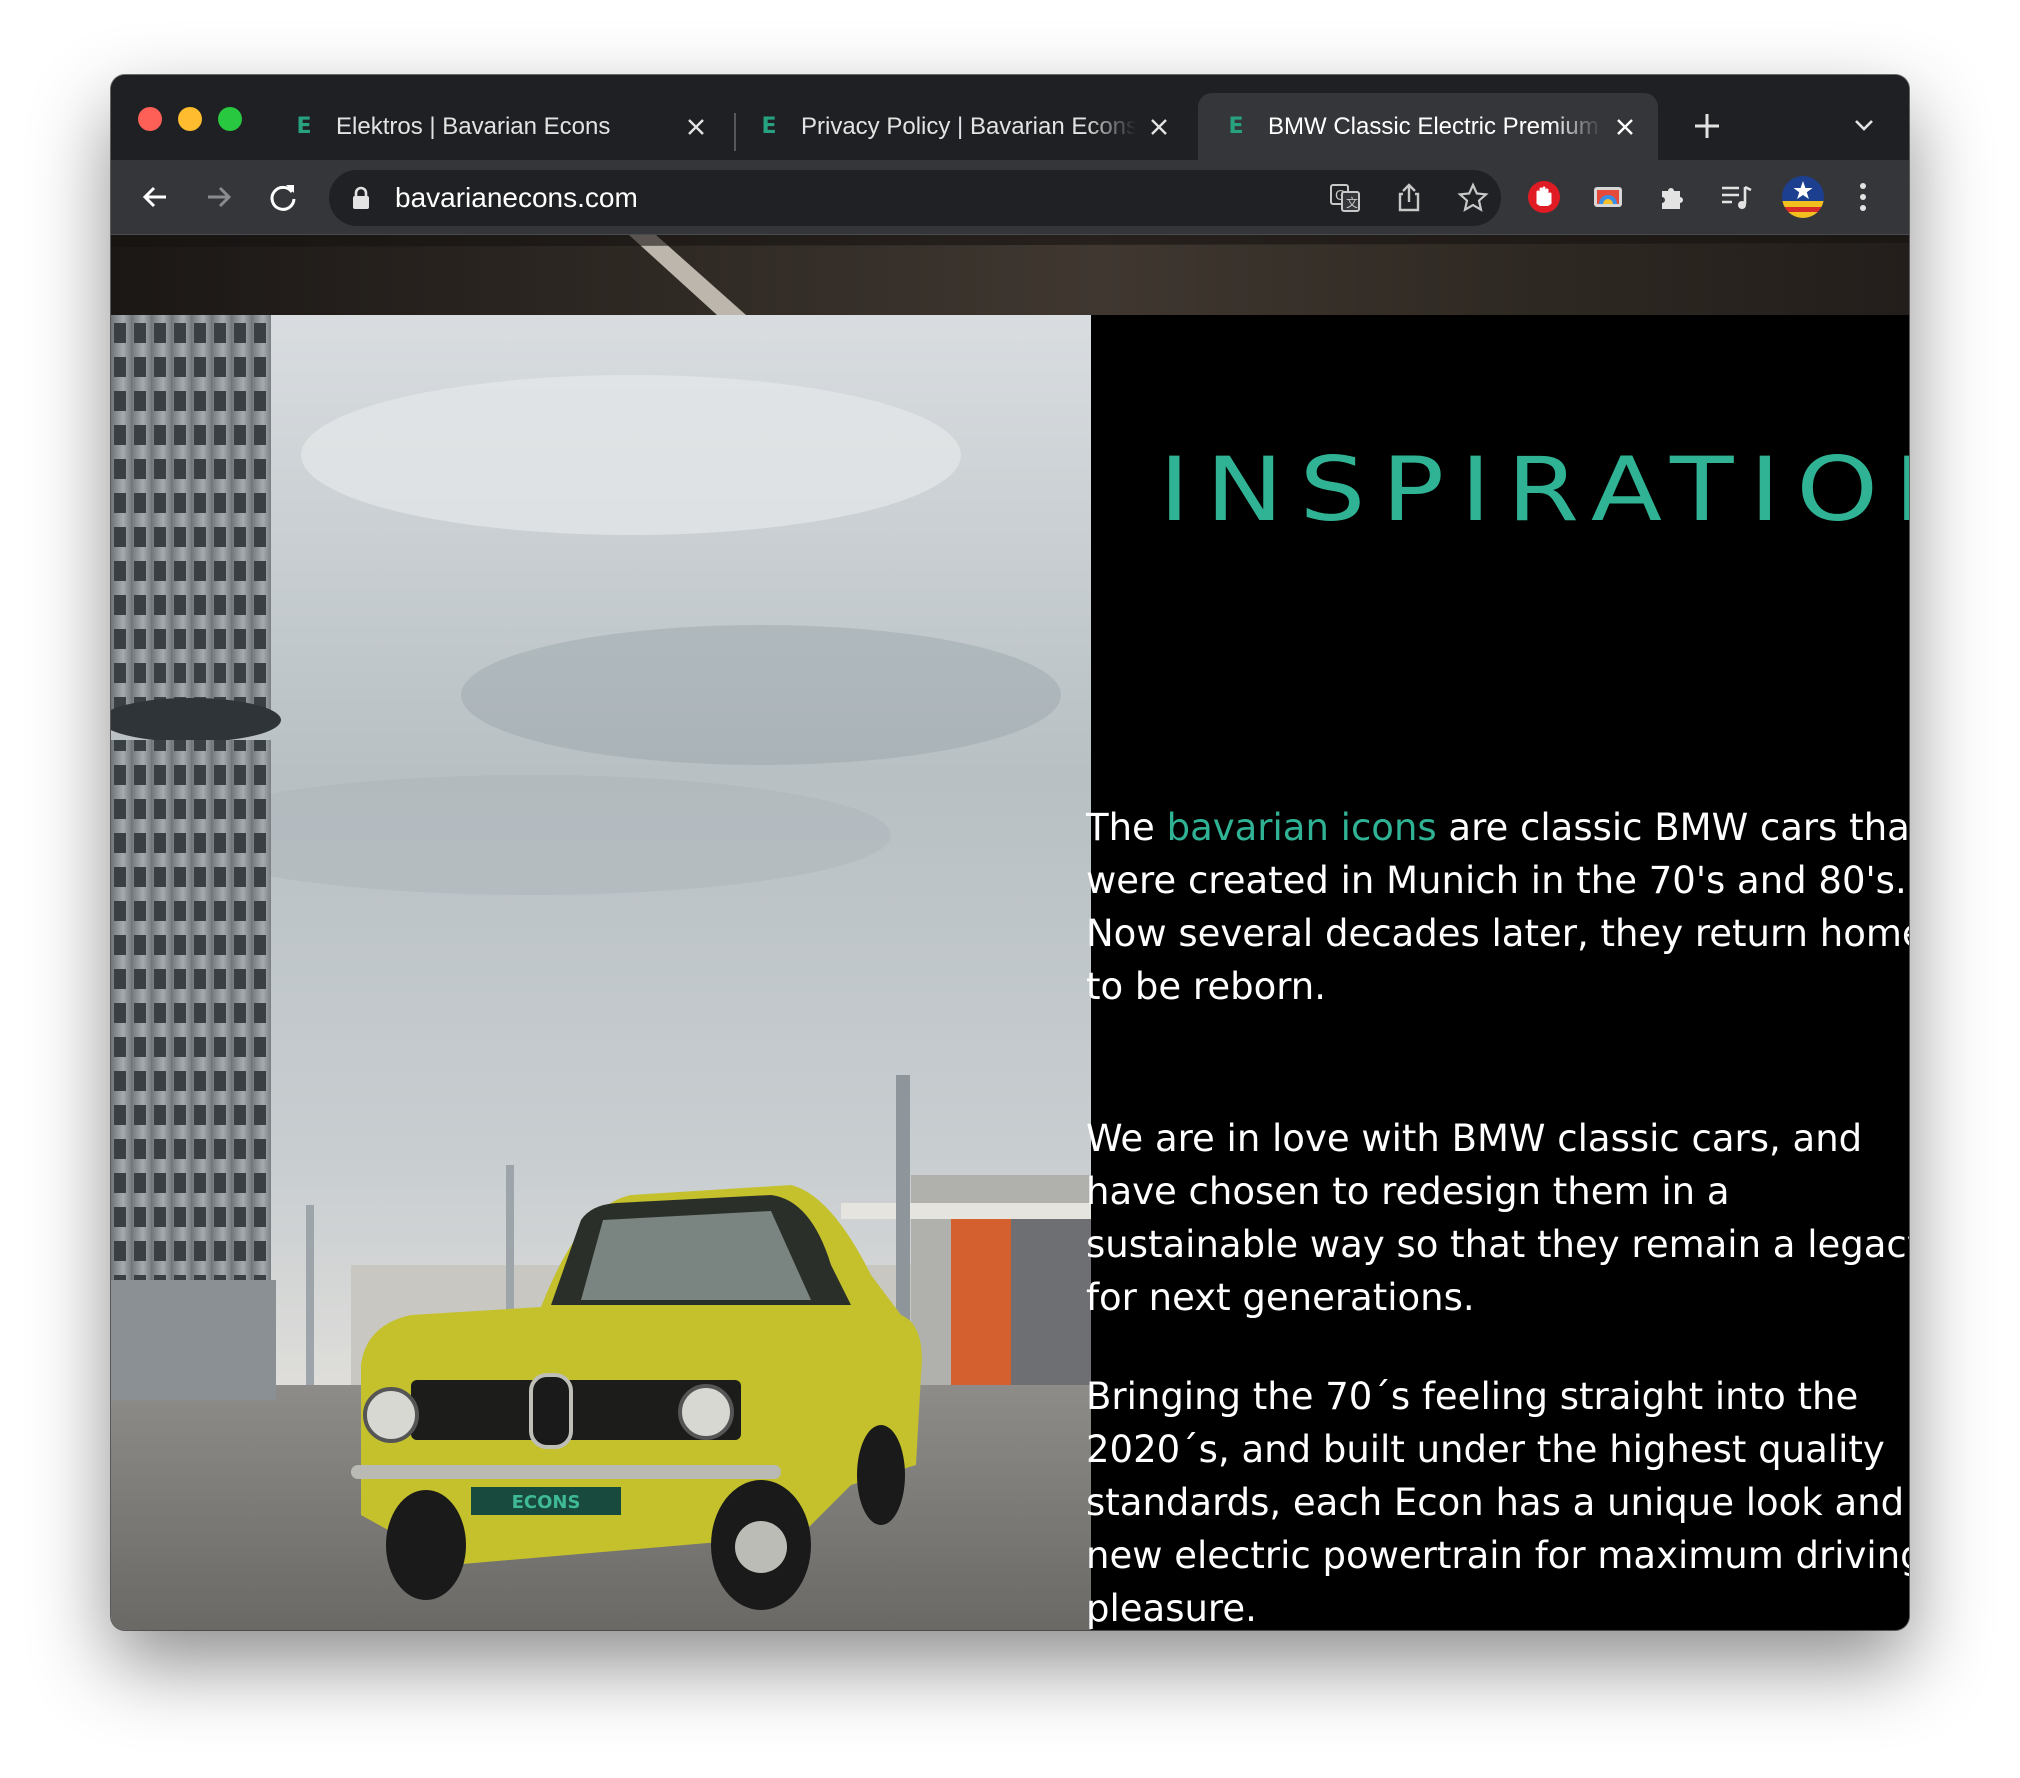 This screenshot has height=1778, width=2020. What do you see at coordinates (915, 198) in the screenshot?
I see `address-bar: bavarianecons.com G文` at bounding box center [915, 198].